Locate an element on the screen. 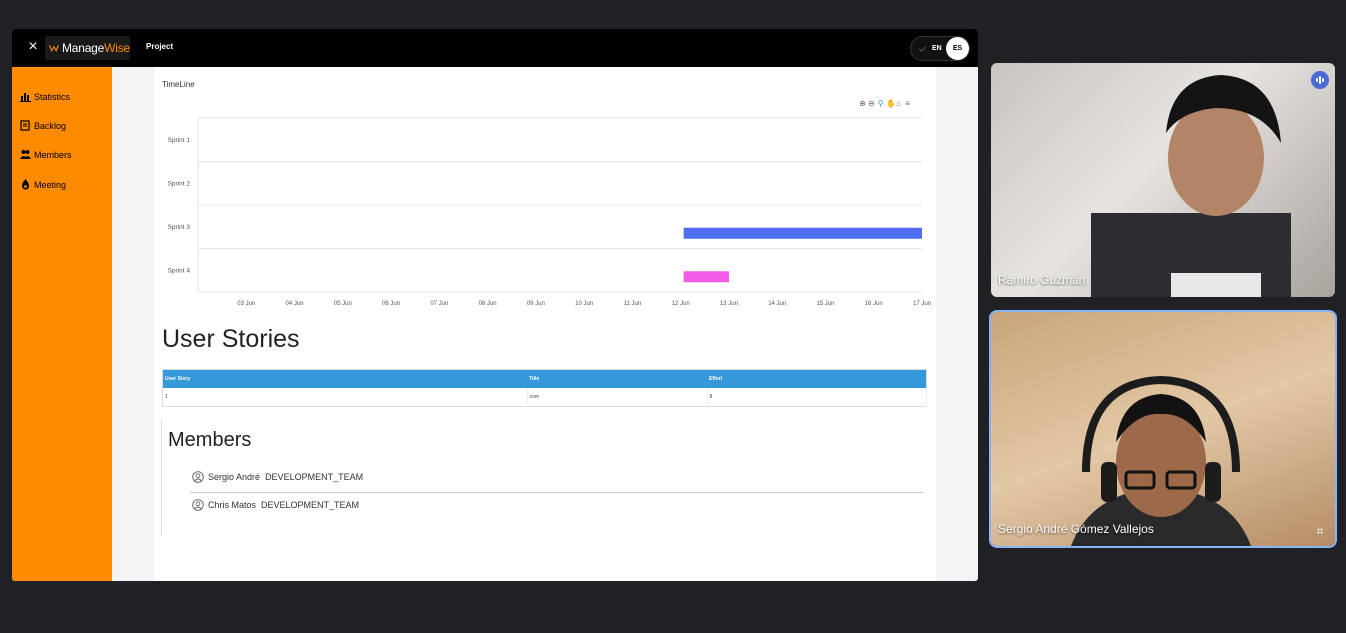 This screenshot has width=1346, height=633. home-icon: ⌂ is located at coordinates (898, 104).